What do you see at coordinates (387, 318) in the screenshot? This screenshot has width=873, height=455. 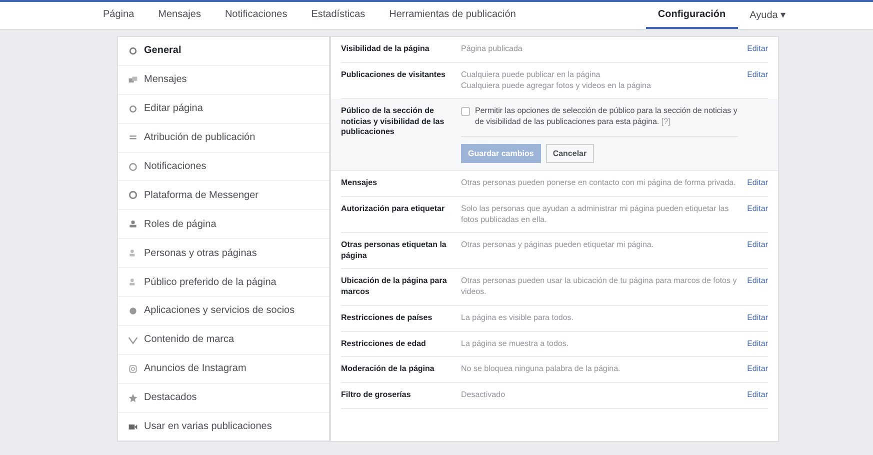 I see `setting-label: Restricciones de países` at bounding box center [387, 318].